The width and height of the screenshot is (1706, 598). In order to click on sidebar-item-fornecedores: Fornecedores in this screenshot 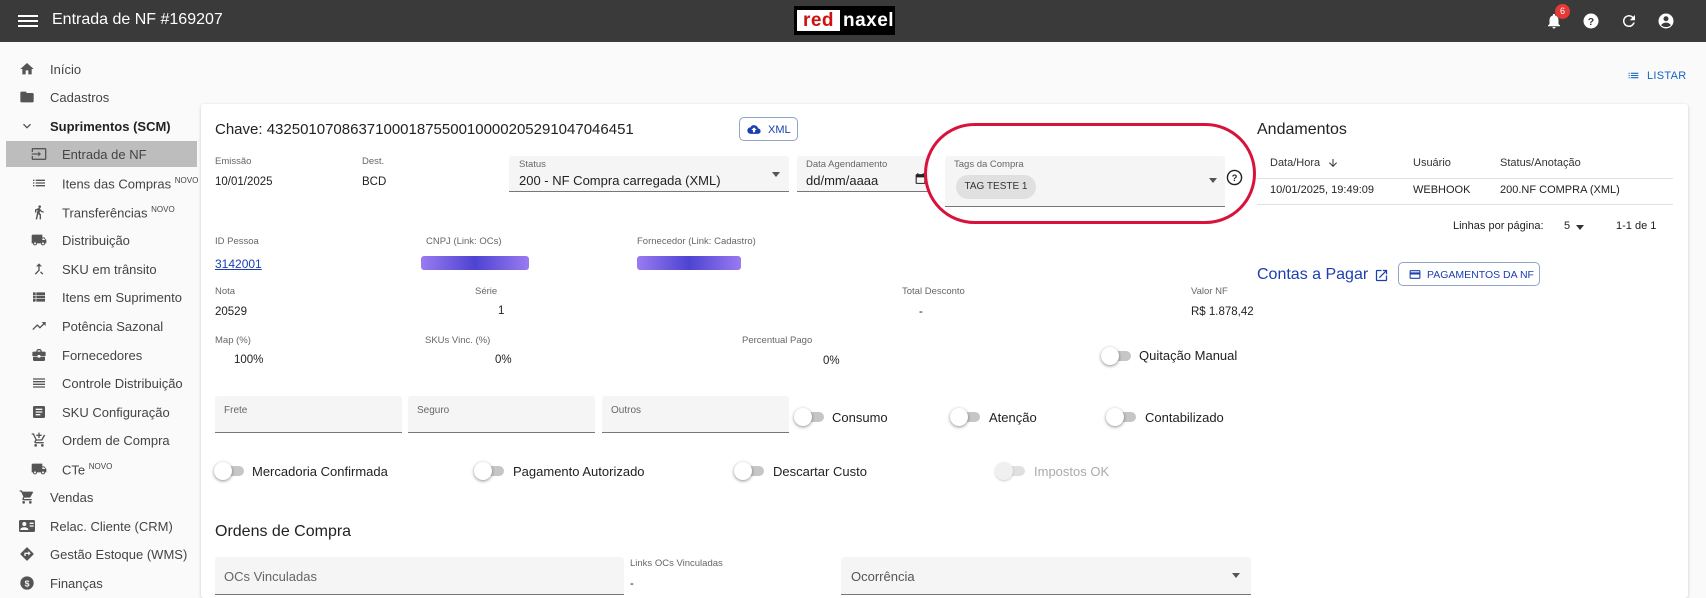, I will do `click(98, 355)`.